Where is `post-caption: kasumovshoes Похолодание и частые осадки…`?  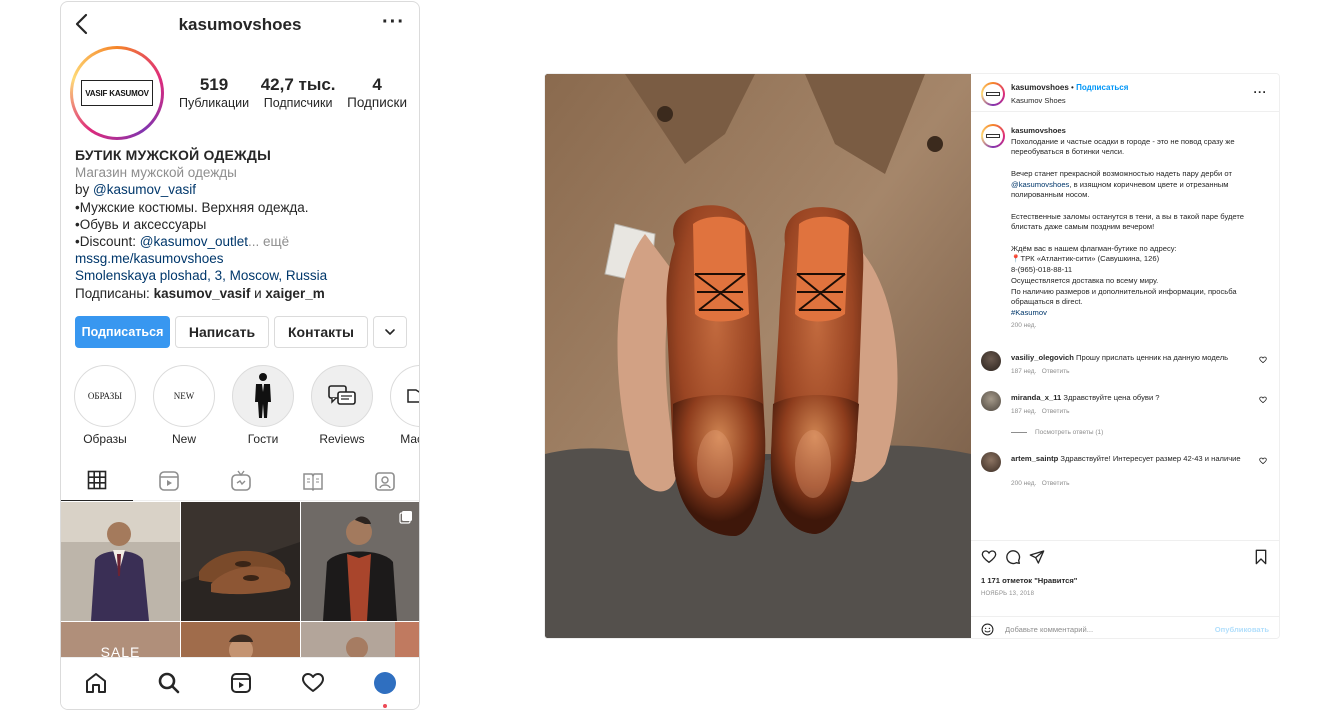
post-caption: kasumovshoes Похолодание и частые осадки… is located at coordinates (1139, 228).